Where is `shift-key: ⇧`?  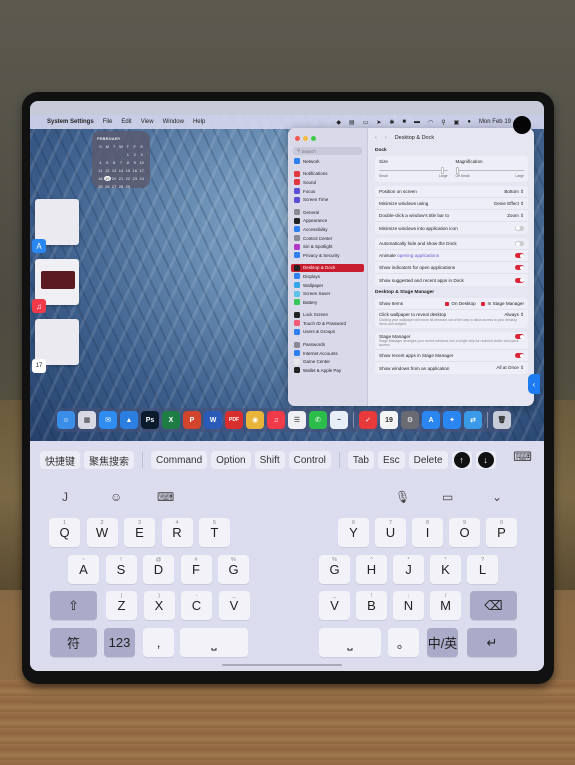
shift-key: ⇧ is located at coordinates (73, 605).